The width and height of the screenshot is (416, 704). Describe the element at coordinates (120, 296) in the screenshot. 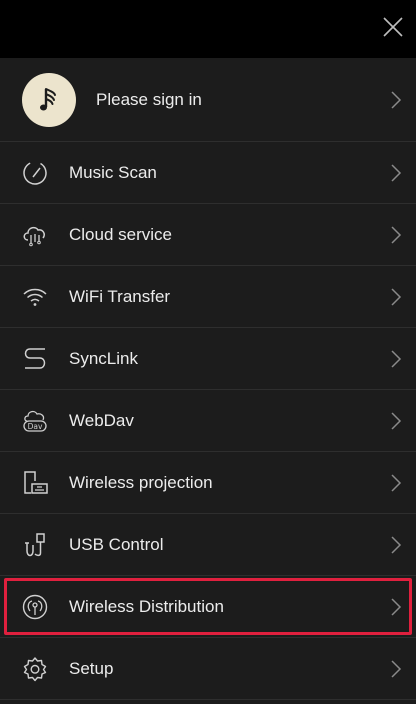

I see `menu-item-label: WiFi Transfer` at that location.